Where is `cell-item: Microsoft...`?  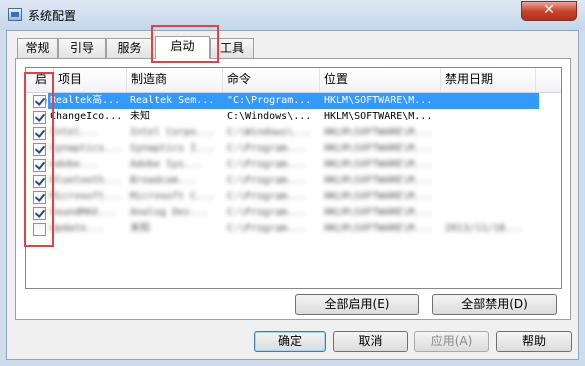 cell-item: Microsoft... is located at coordinates (86, 196).